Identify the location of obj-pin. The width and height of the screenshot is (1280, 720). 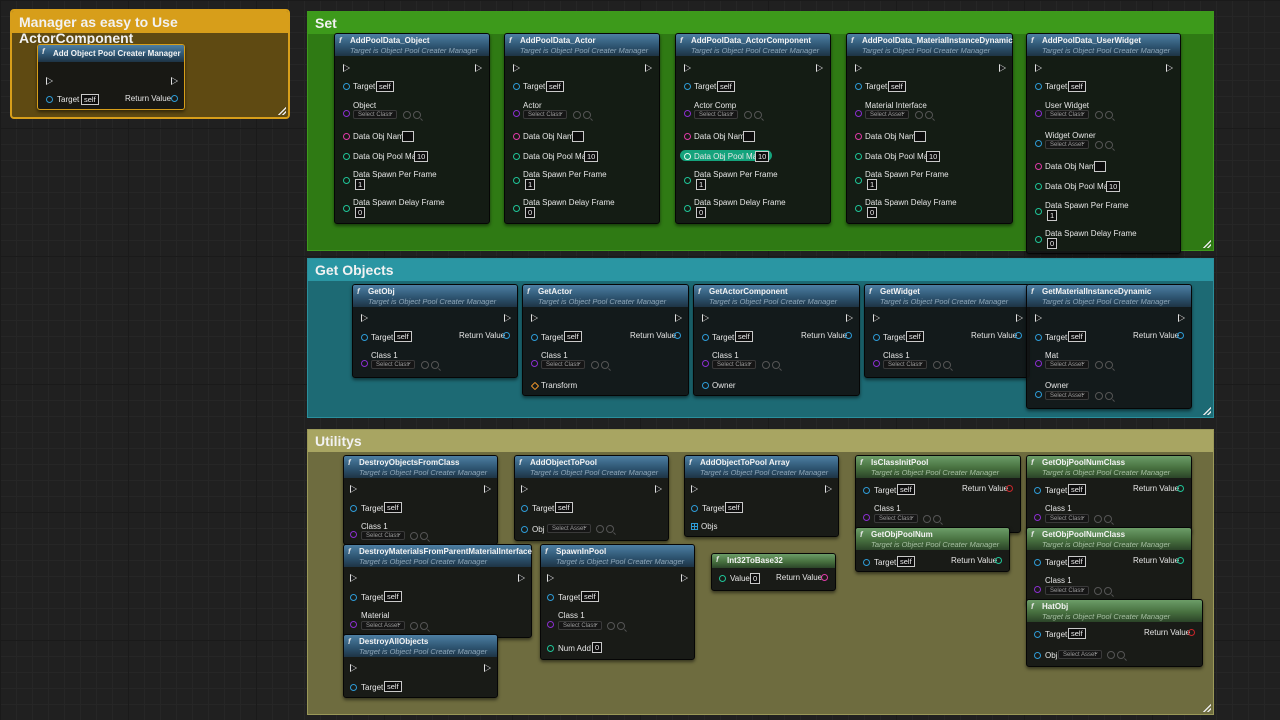
(1037, 655).